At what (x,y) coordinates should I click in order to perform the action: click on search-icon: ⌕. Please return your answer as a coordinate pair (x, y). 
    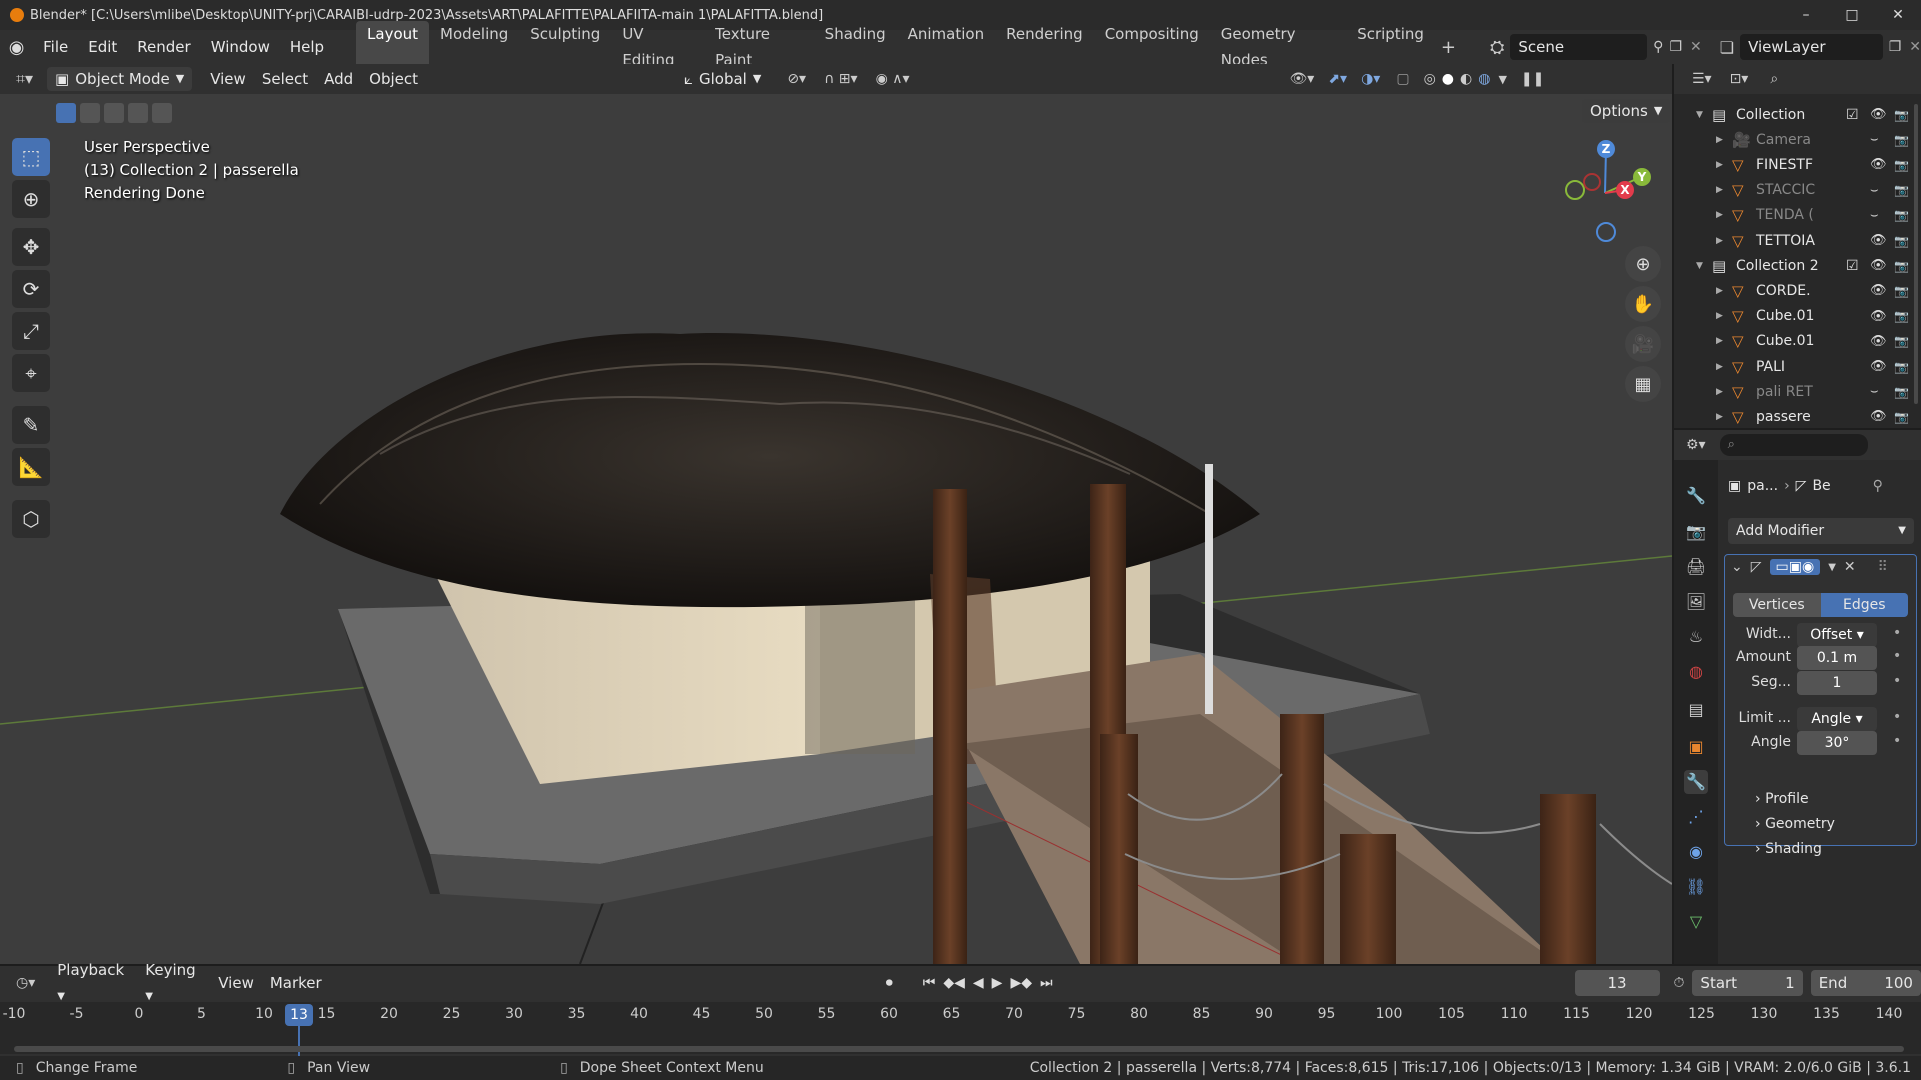
    Looking at the image, I should click on (1774, 79).